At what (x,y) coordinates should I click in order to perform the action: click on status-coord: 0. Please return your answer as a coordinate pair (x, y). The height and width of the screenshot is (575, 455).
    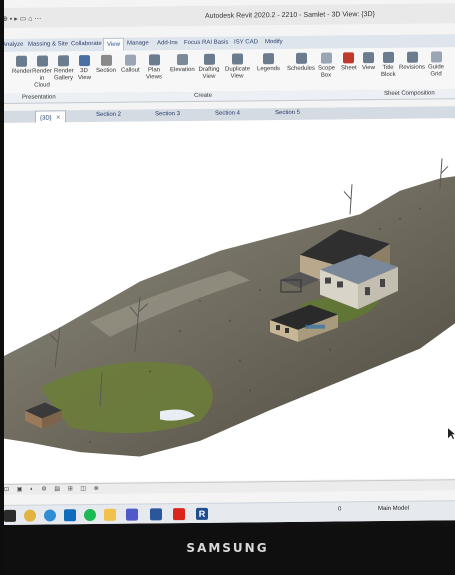
    Looking at the image, I should click on (340, 509).